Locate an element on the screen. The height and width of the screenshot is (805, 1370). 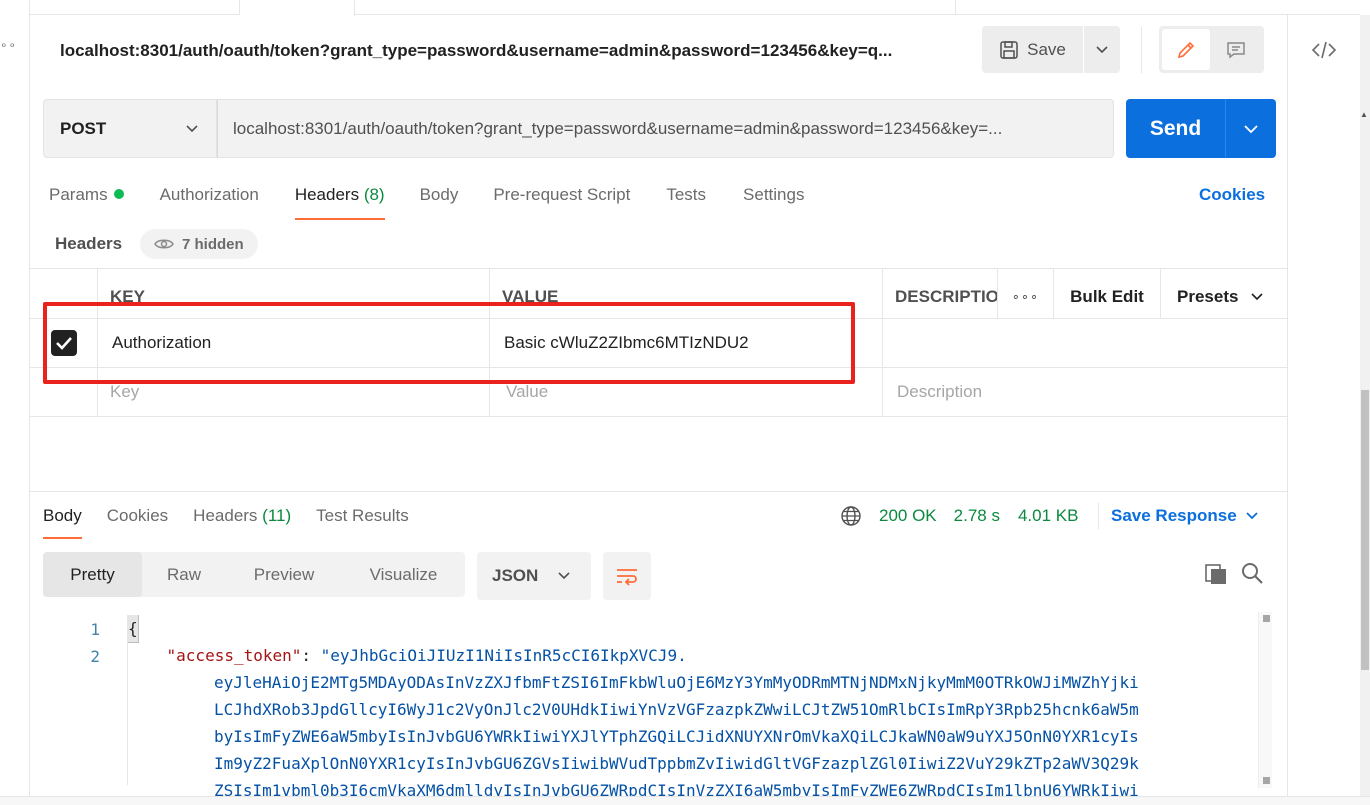
header-key-cell: Authorization is located at coordinates (294, 343).